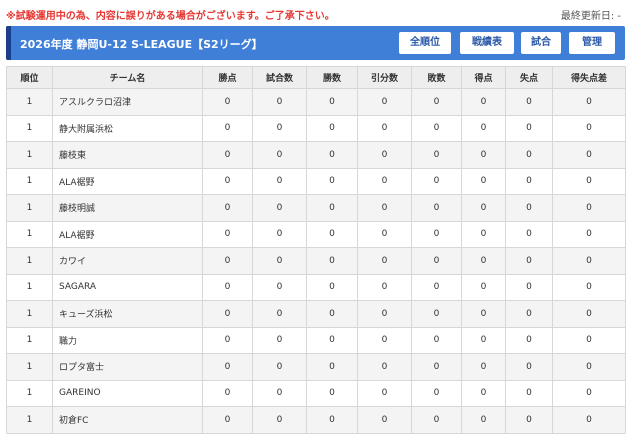 The height and width of the screenshot is (440, 631). What do you see at coordinates (127, 155) in the screenshot?
I see `cell-team-name: 藤枝東` at bounding box center [127, 155].